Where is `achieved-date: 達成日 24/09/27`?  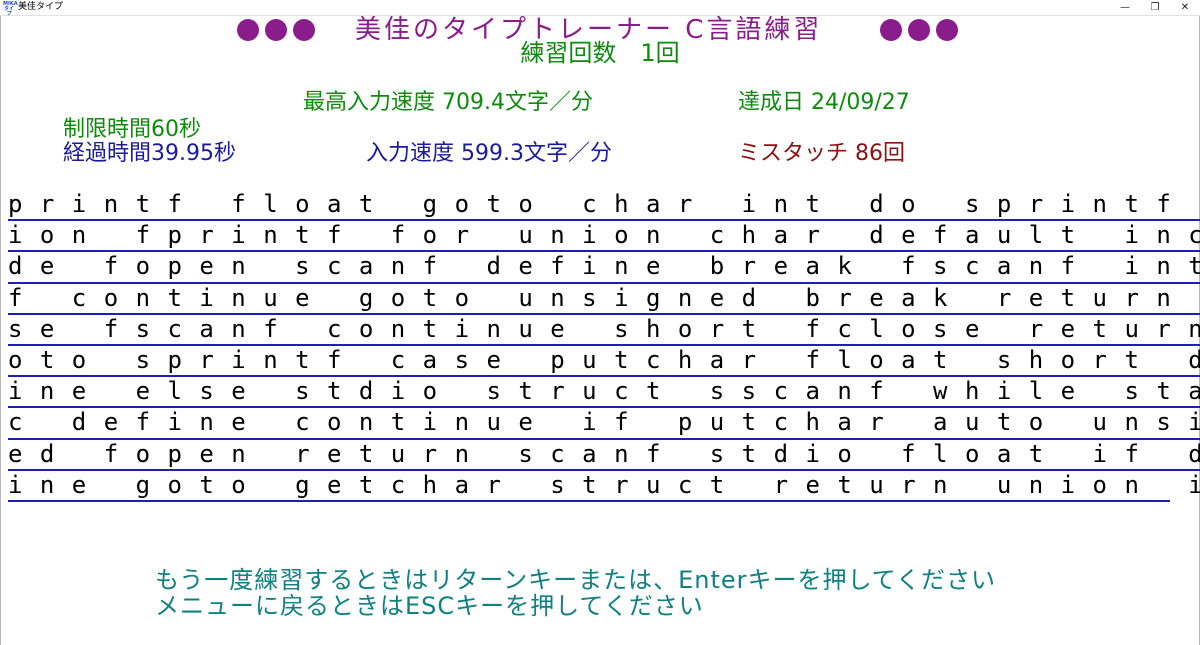 achieved-date: 達成日 24/09/27 is located at coordinates (824, 102).